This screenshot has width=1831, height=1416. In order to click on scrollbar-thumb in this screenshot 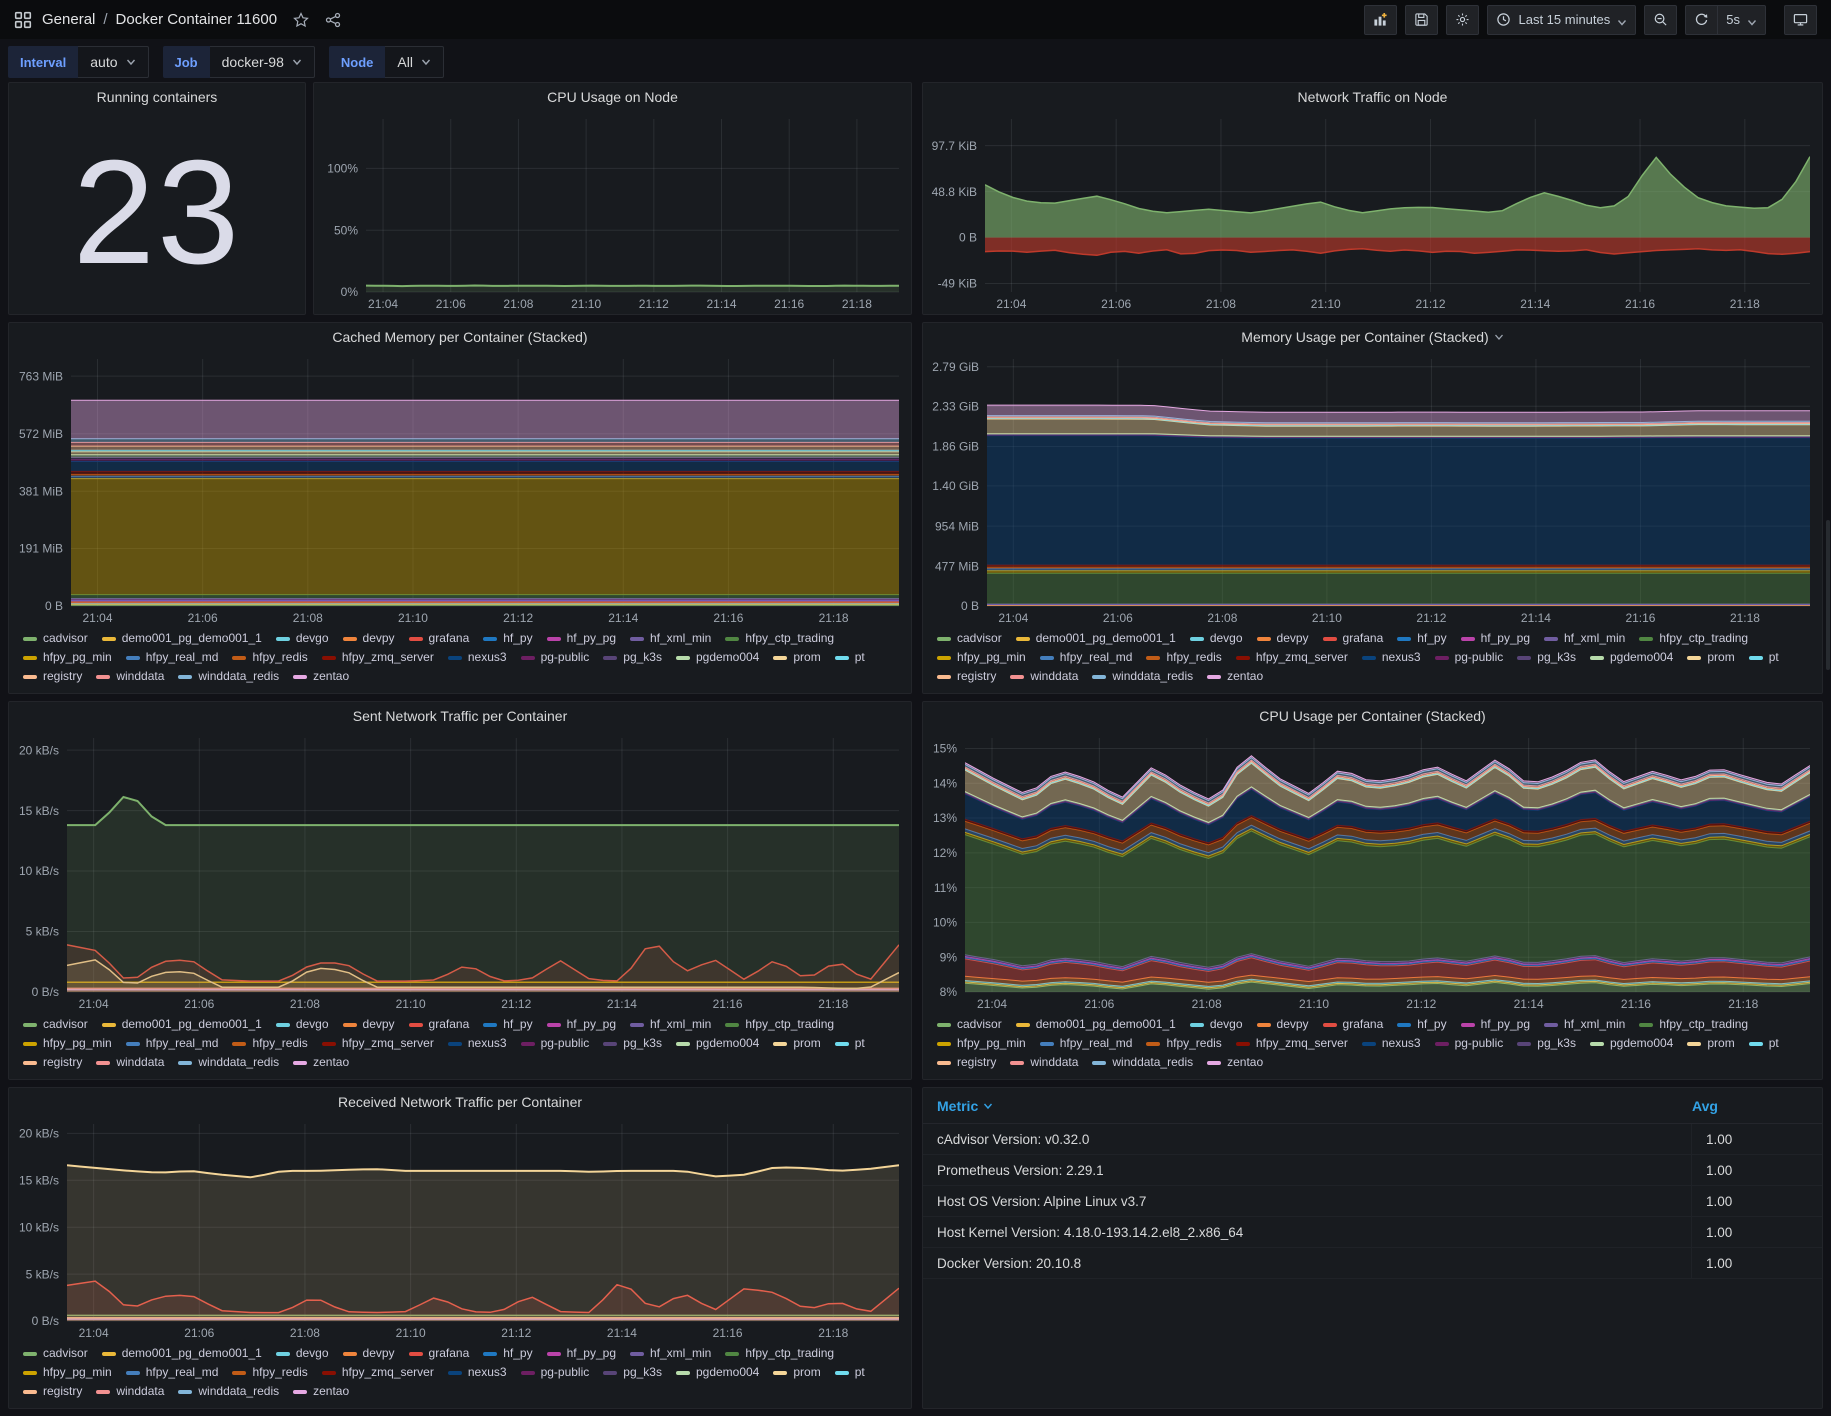, I will do `click(1828, 595)`.